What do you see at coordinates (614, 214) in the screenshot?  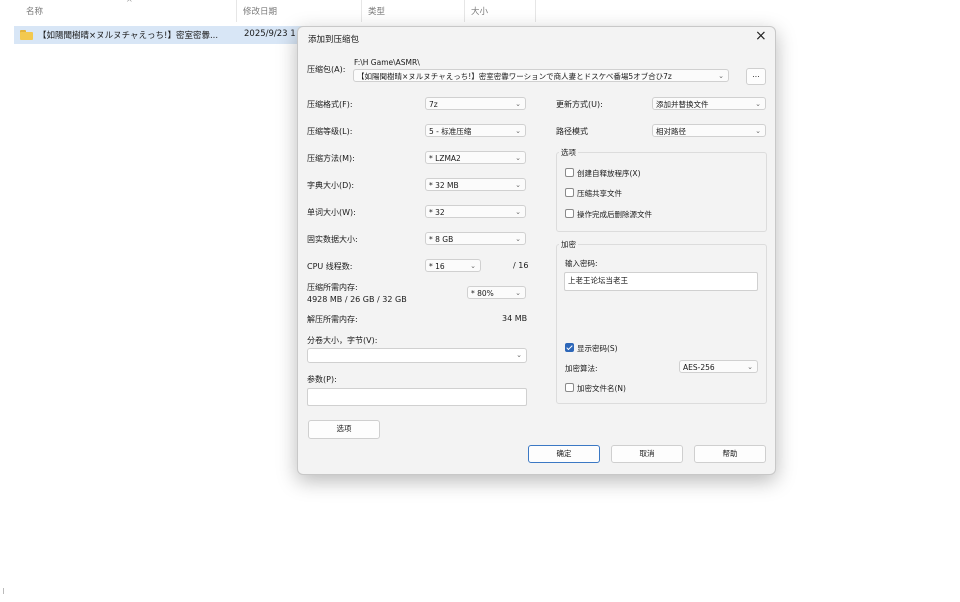 I see `delete-after-label: 操作完成后删除源文件` at bounding box center [614, 214].